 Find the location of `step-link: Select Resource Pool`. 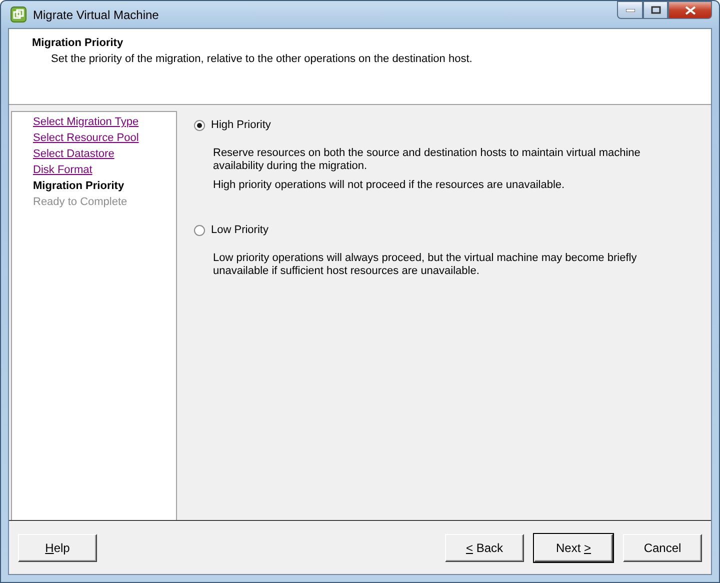

step-link: Select Resource Pool is located at coordinates (86, 138).